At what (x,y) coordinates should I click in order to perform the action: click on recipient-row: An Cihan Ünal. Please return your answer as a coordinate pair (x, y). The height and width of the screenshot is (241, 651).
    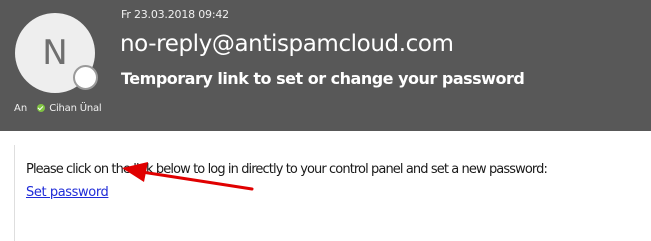
    Looking at the image, I should click on (58, 108).